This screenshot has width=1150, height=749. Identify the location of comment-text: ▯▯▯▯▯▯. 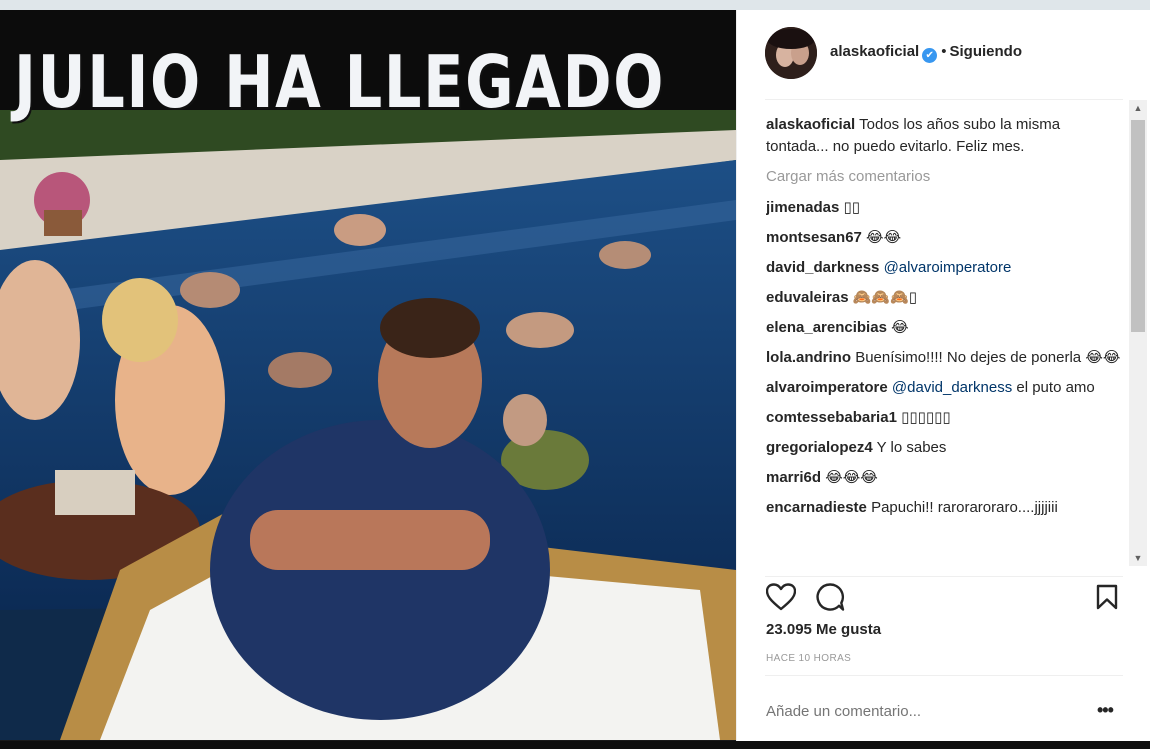
(926, 417).